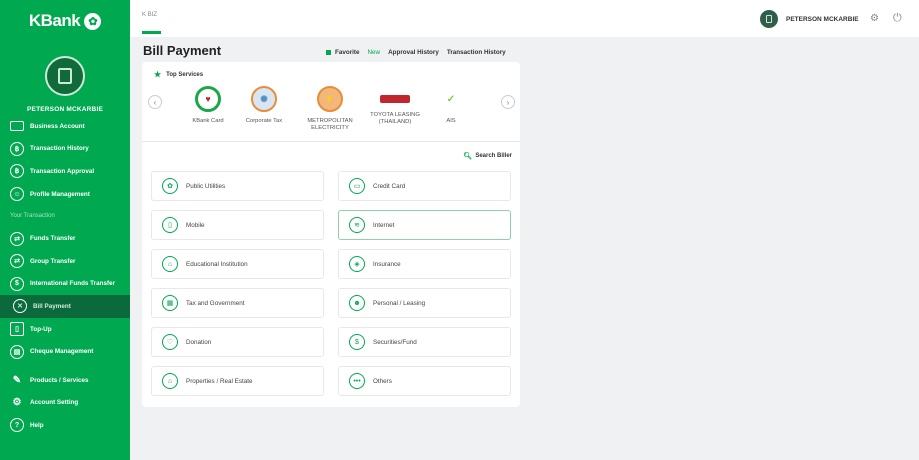  What do you see at coordinates (41, 329) in the screenshot?
I see `sidebar-item-label: Top-Up` at bounding box center [41, 329].